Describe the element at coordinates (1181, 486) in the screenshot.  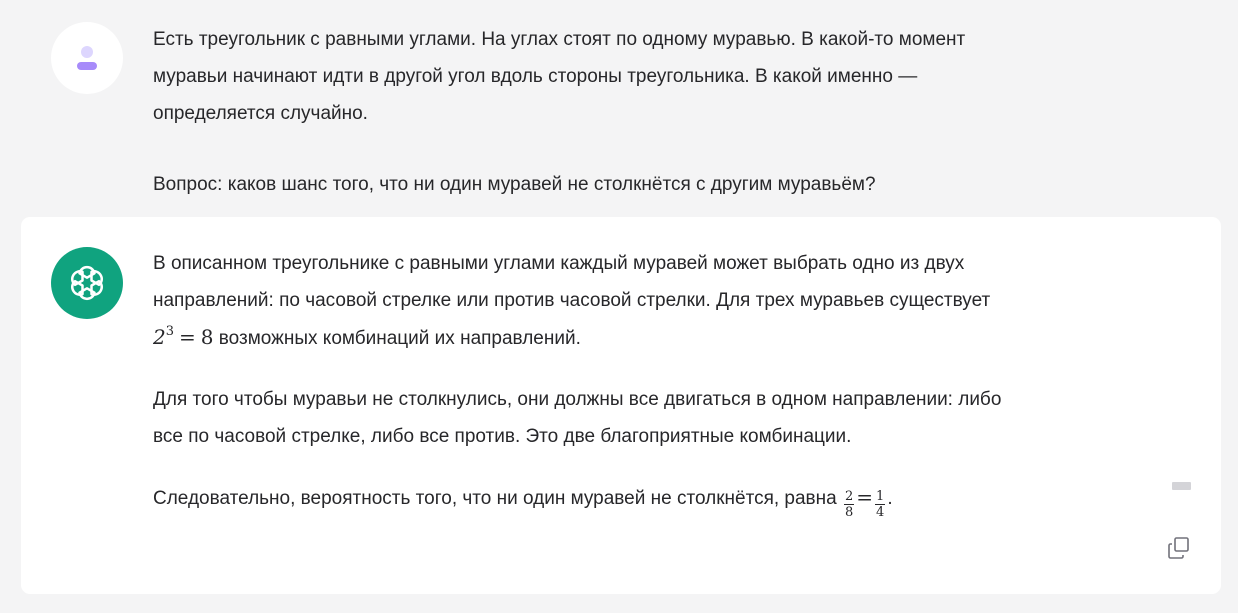
I see `scroll-thumb` at that location.